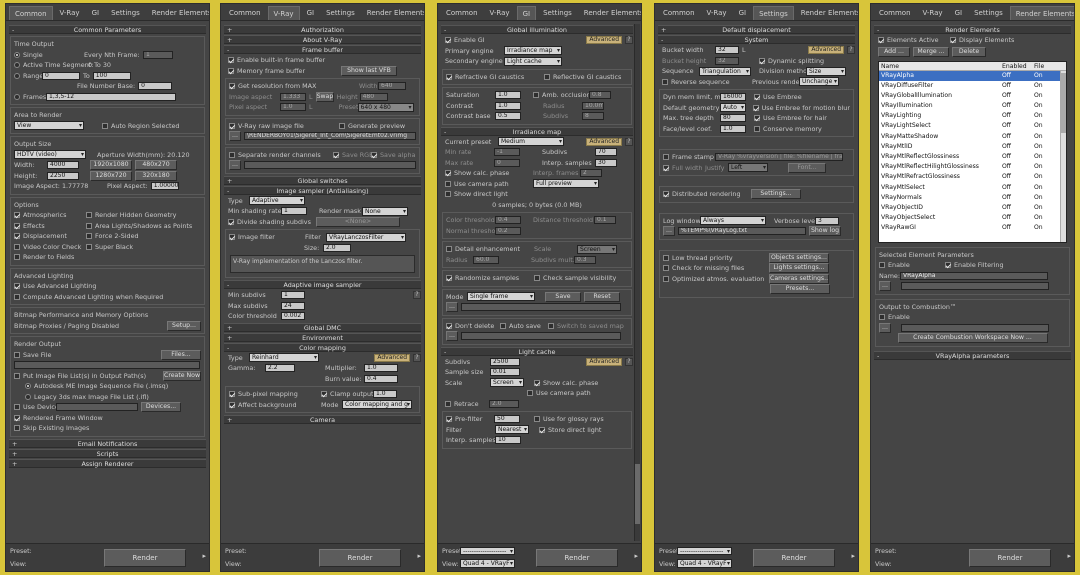 The height and width of the screenshot is (575, 1080). Describe the element at coordinates (727, 50) in the screenshot. I see `bucket-width-input: 32` at that location.